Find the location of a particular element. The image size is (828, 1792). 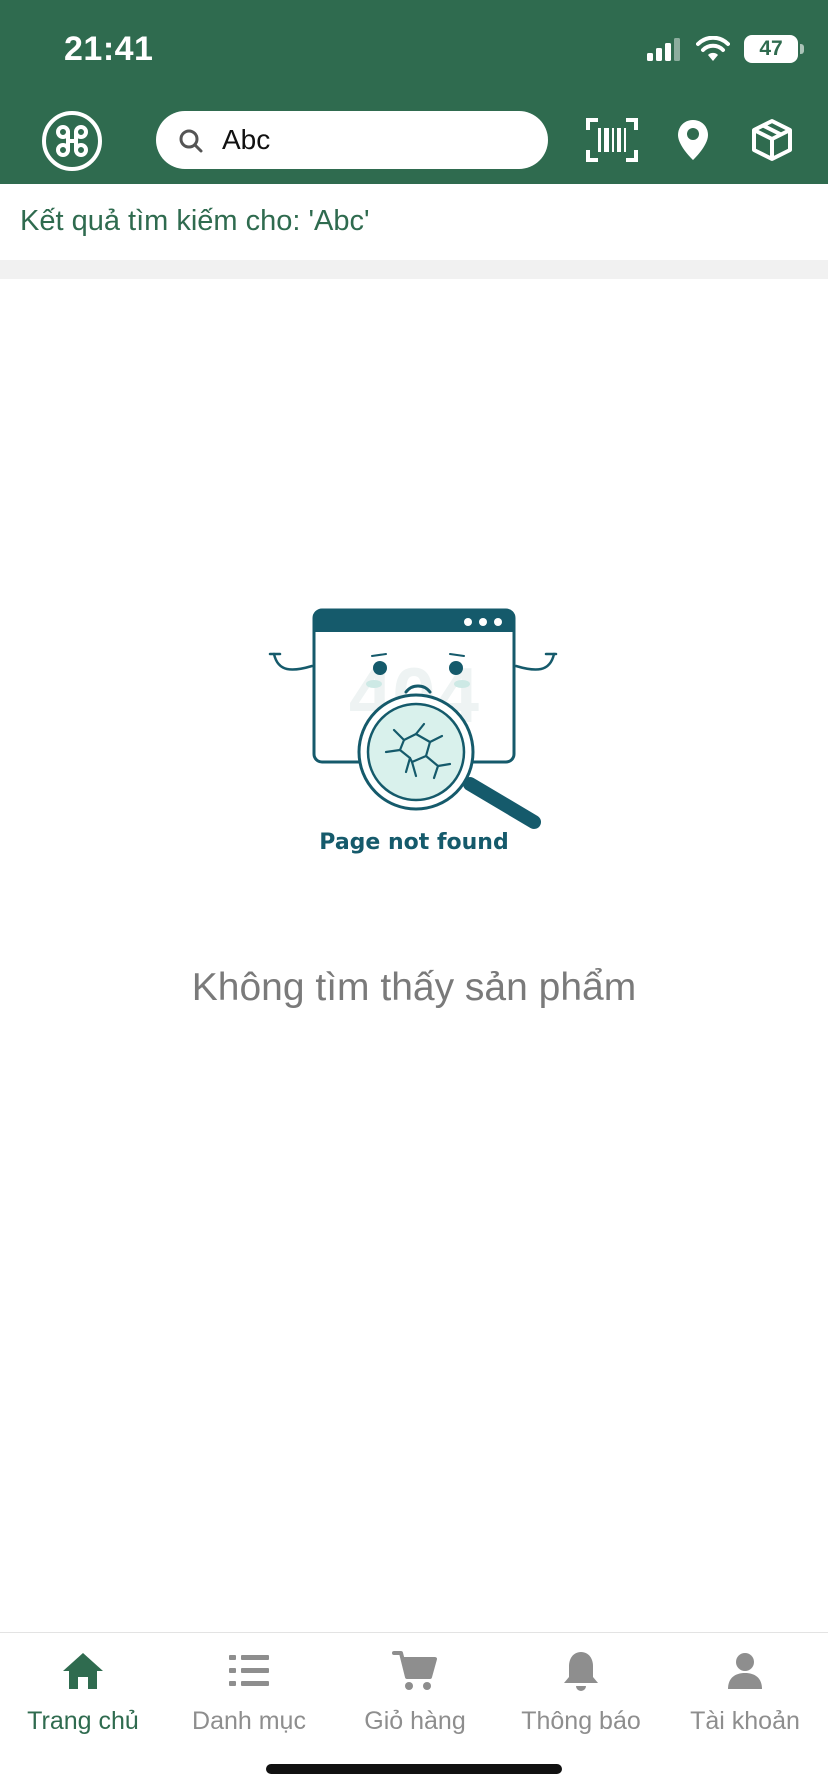

tab-account: Tài khoản is located at coordinates (745, 1697).